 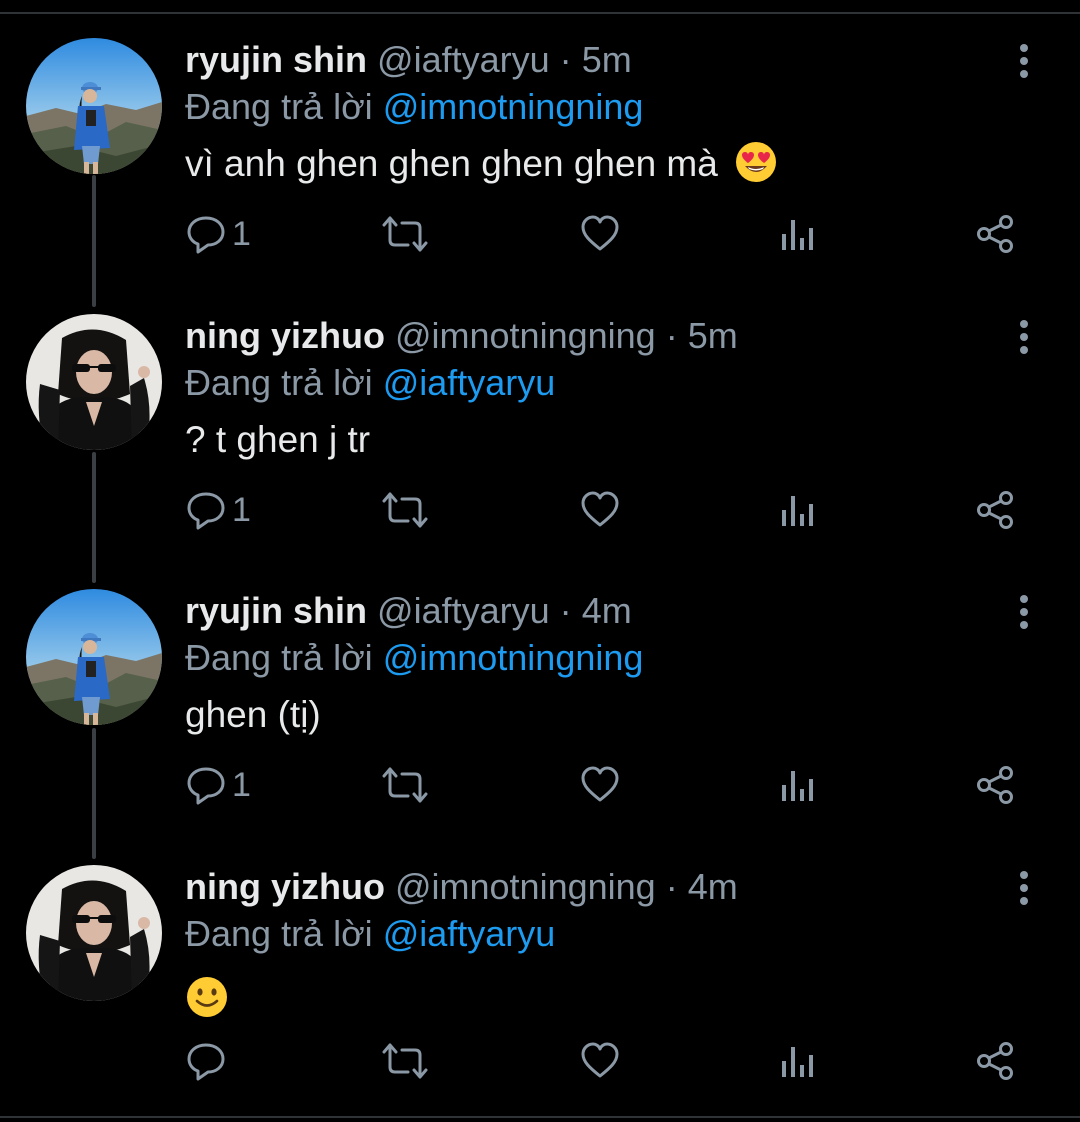 I want to click on tweet-header: ryujin shin @iaftyaryu · 4m, so click(x=408, y=611).